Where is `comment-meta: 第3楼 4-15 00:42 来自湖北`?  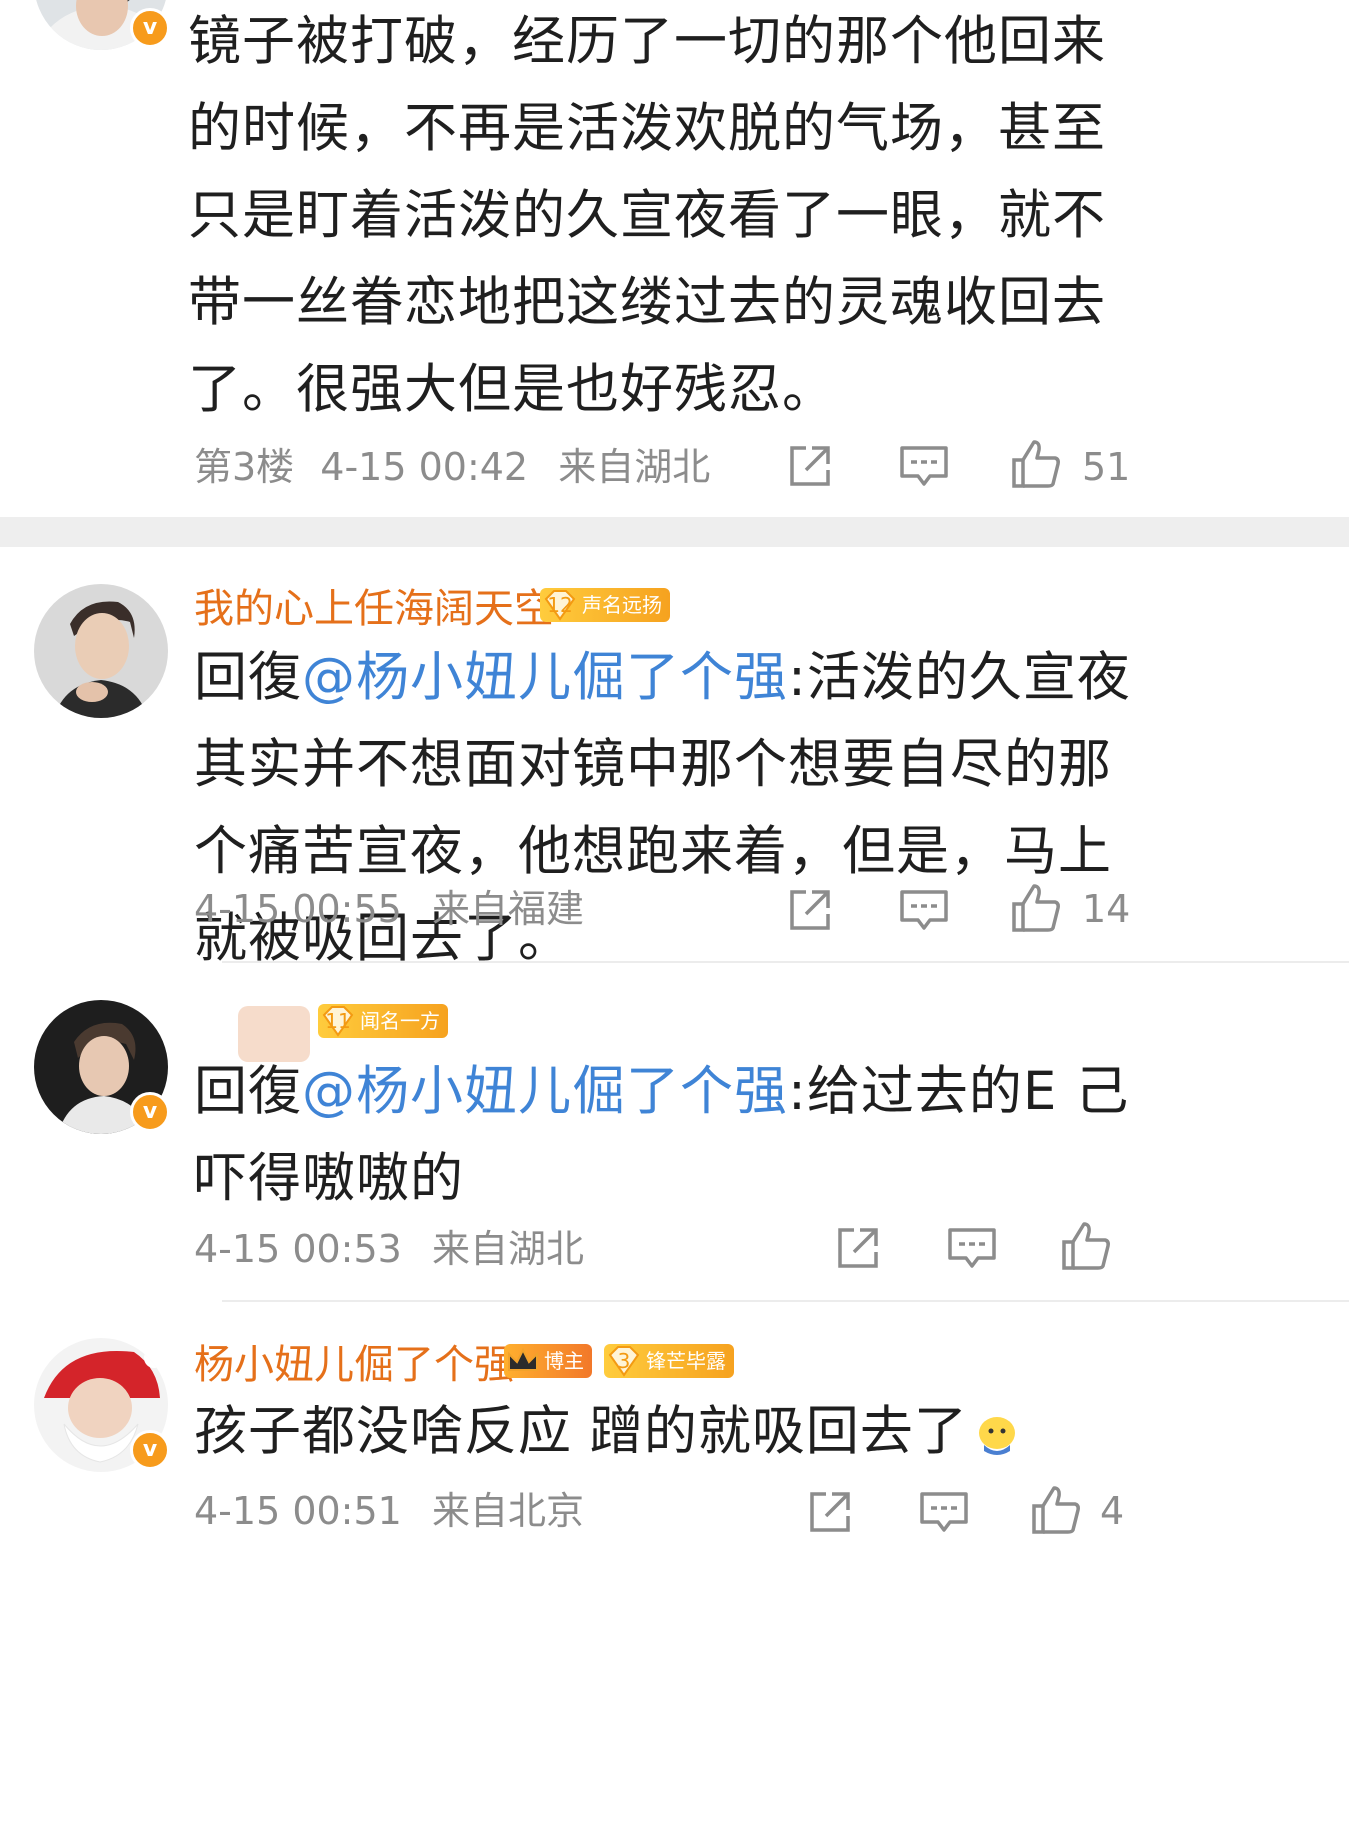 comment-meta: 第3楼 4-15 00:42 来自湖北 is located at coordinates (452, 467).